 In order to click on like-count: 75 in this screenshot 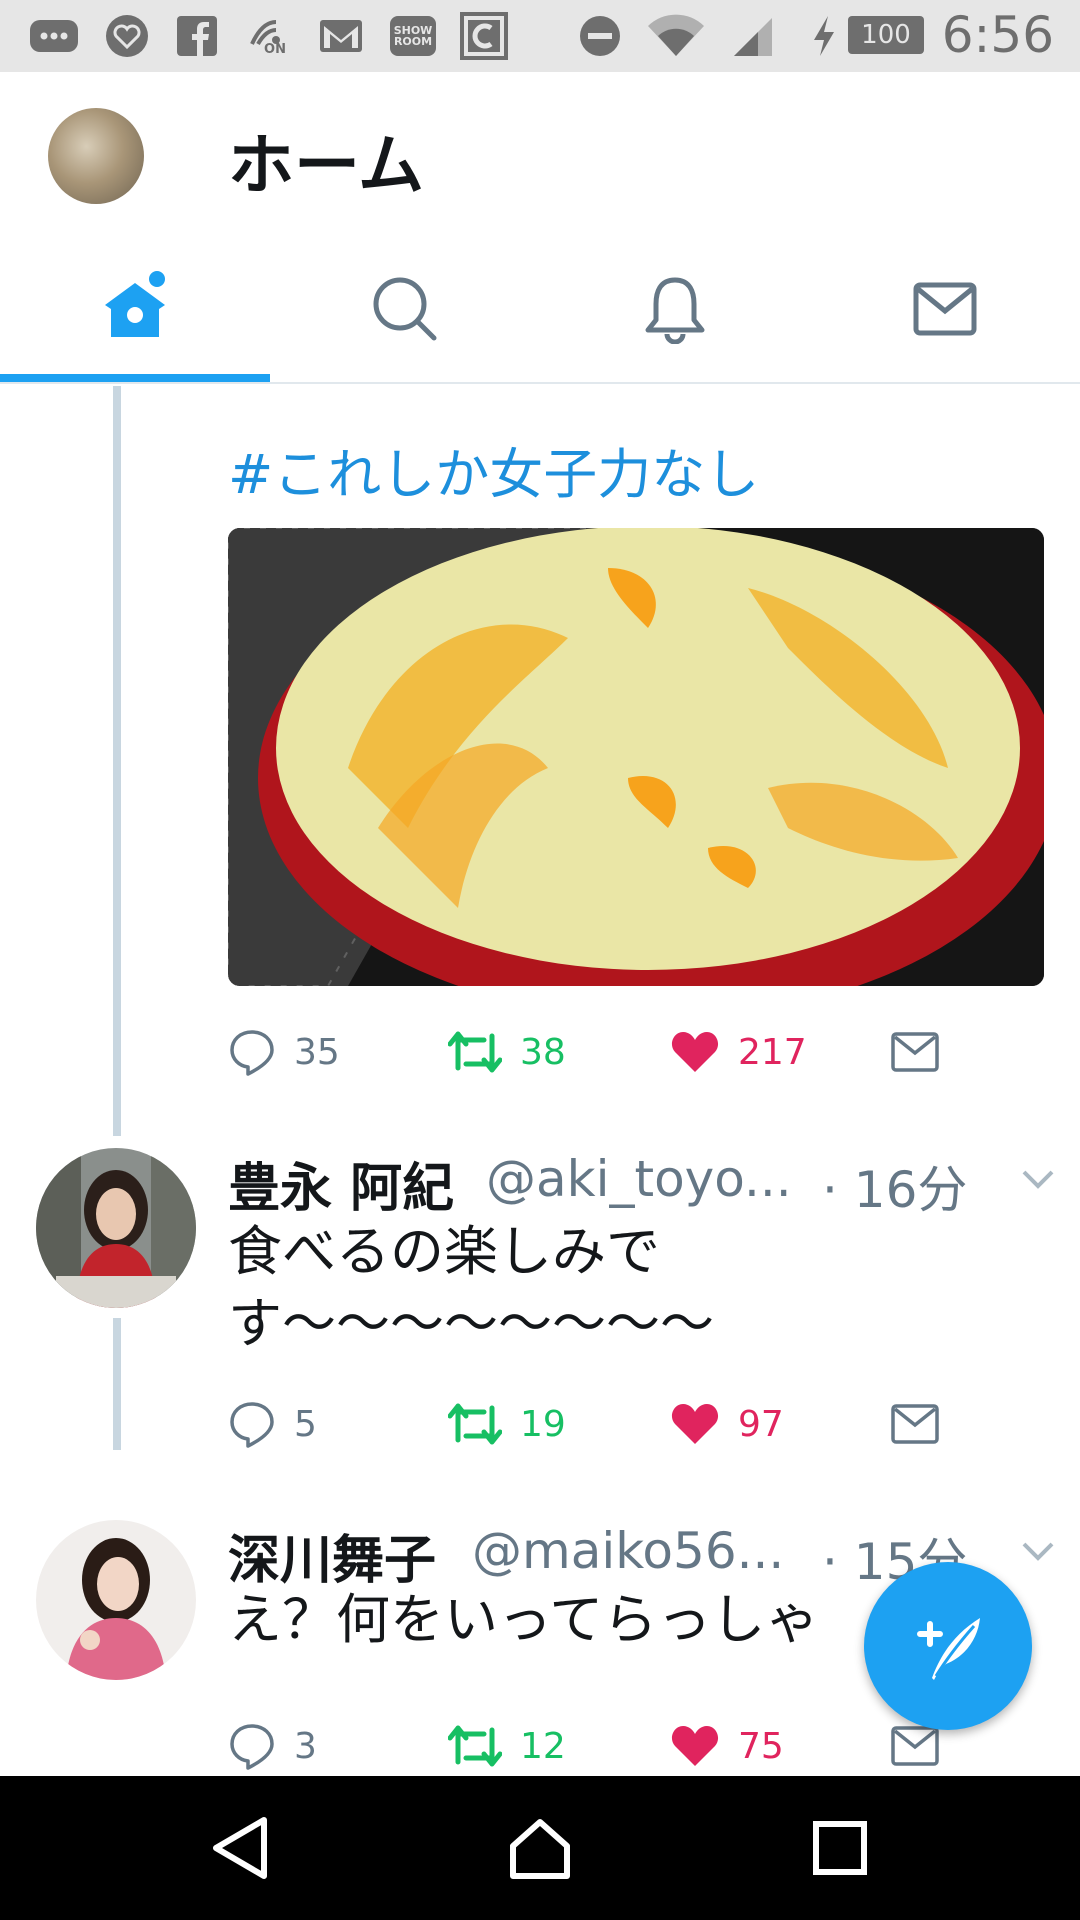, I will do `click(761, 1746)`.